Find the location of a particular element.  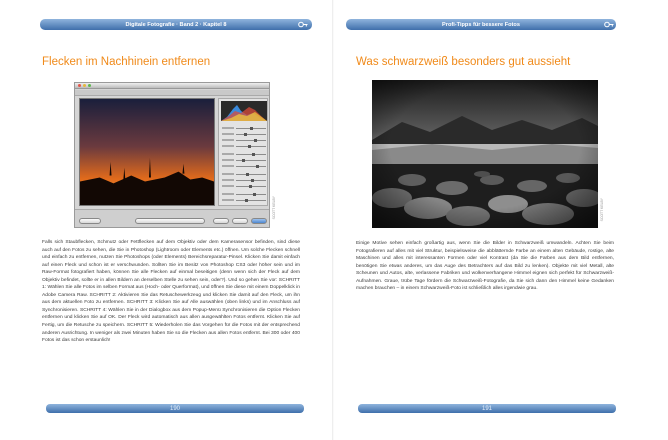

page-number: 190 is located at coordinates (174, 408).